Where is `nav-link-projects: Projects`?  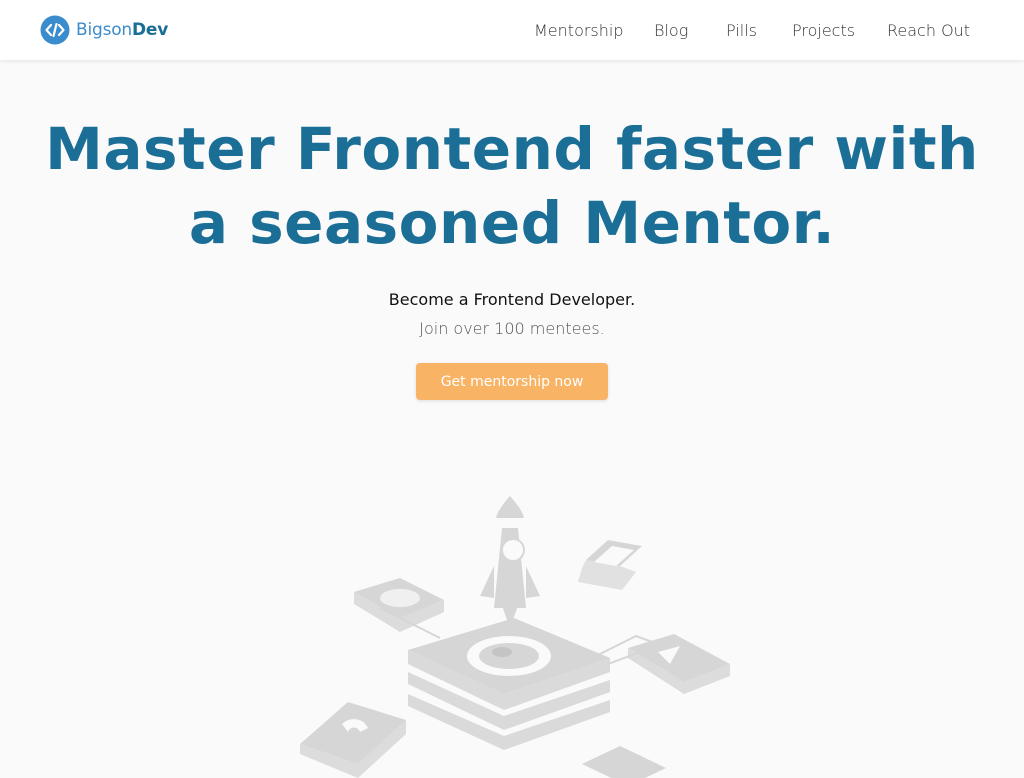 nav-link-projects: Projects is located at coordinates (823, 30).